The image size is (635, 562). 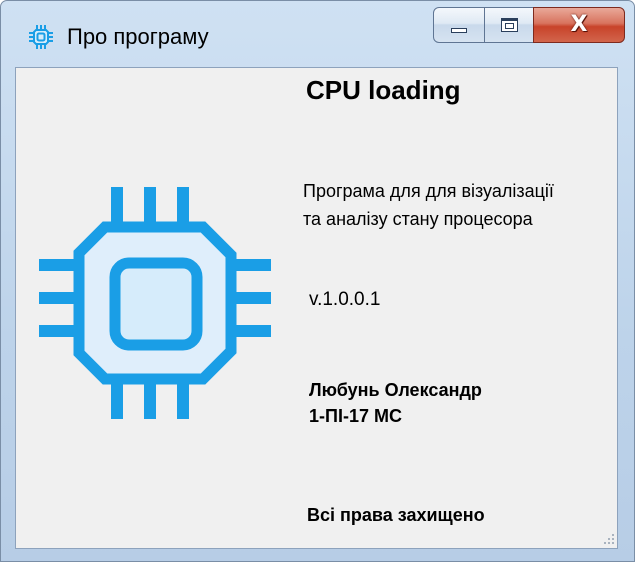 What do you see at coordinates (459, 30) in the screenshot?
I see `minimize-icon` at bounding box center [459, 30].